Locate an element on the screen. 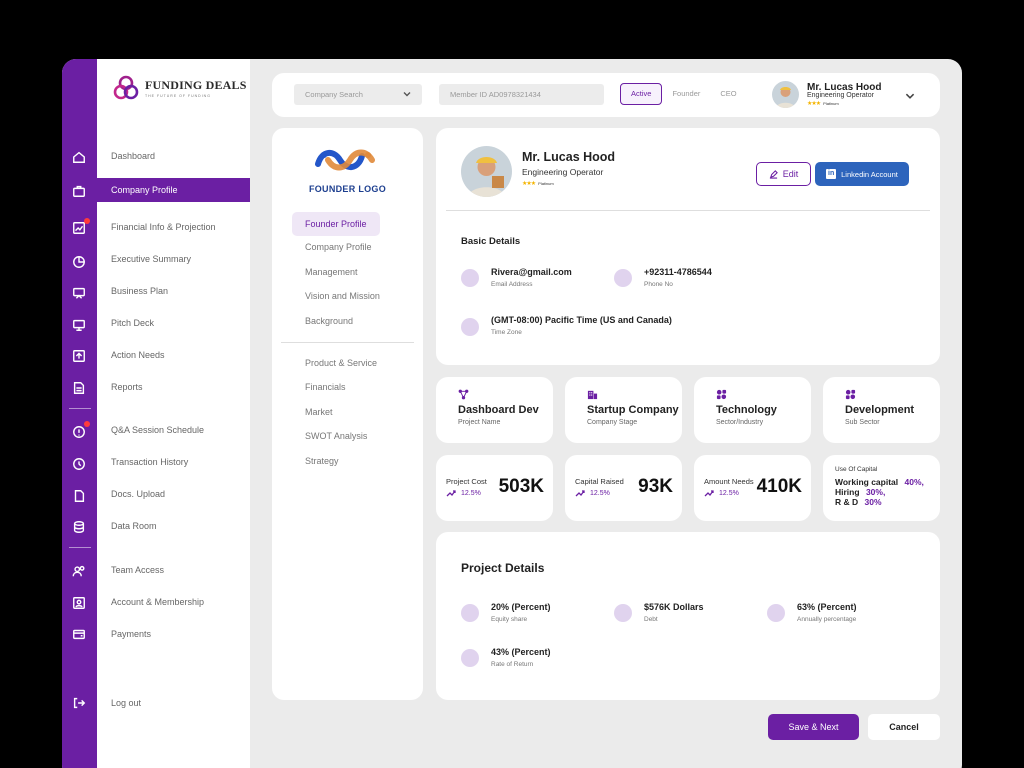 The width and height of the screenshot is (1024, 768). profile-role: Engineering Operator is located at coordinates (563, 172).